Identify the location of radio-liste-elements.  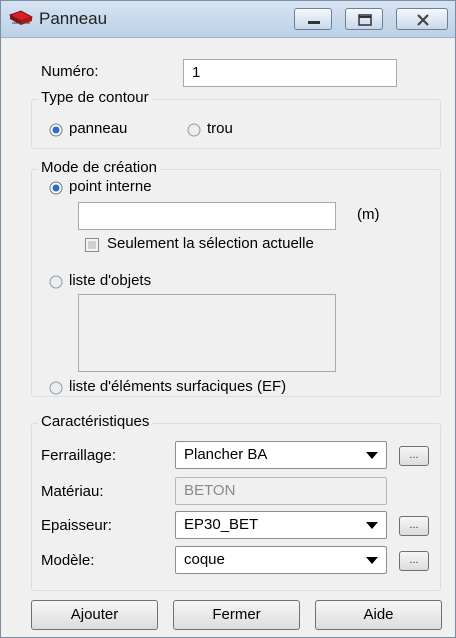
(56, 388).